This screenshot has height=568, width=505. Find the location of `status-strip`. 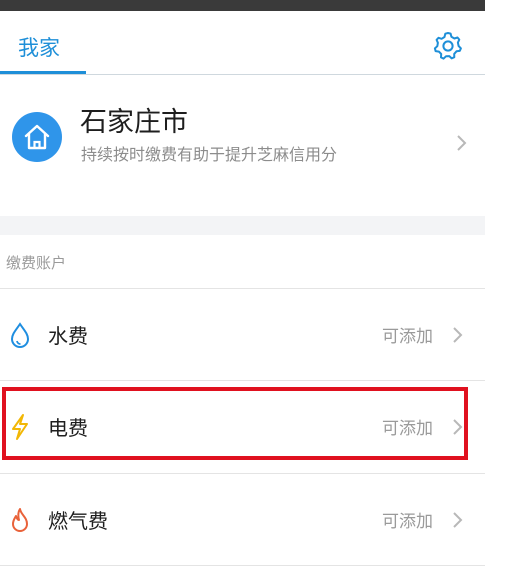

status-strip is located at coordinates (242, 5).